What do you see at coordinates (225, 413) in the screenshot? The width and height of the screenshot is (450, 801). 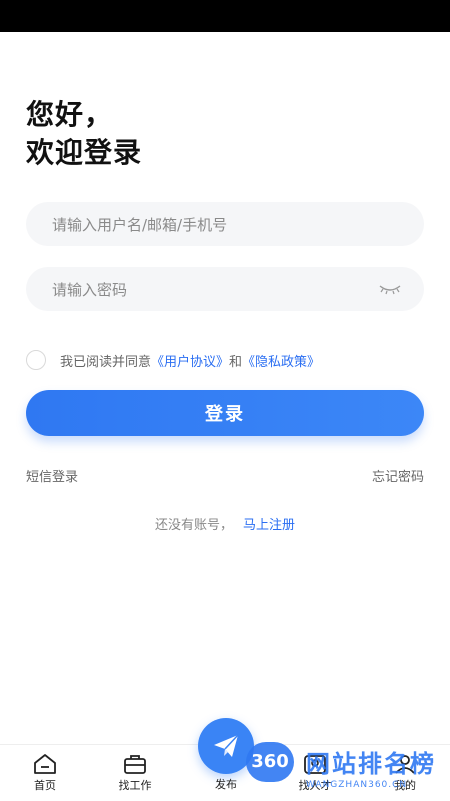 I see `login-button: 登录` at bounding box center [225, 413].